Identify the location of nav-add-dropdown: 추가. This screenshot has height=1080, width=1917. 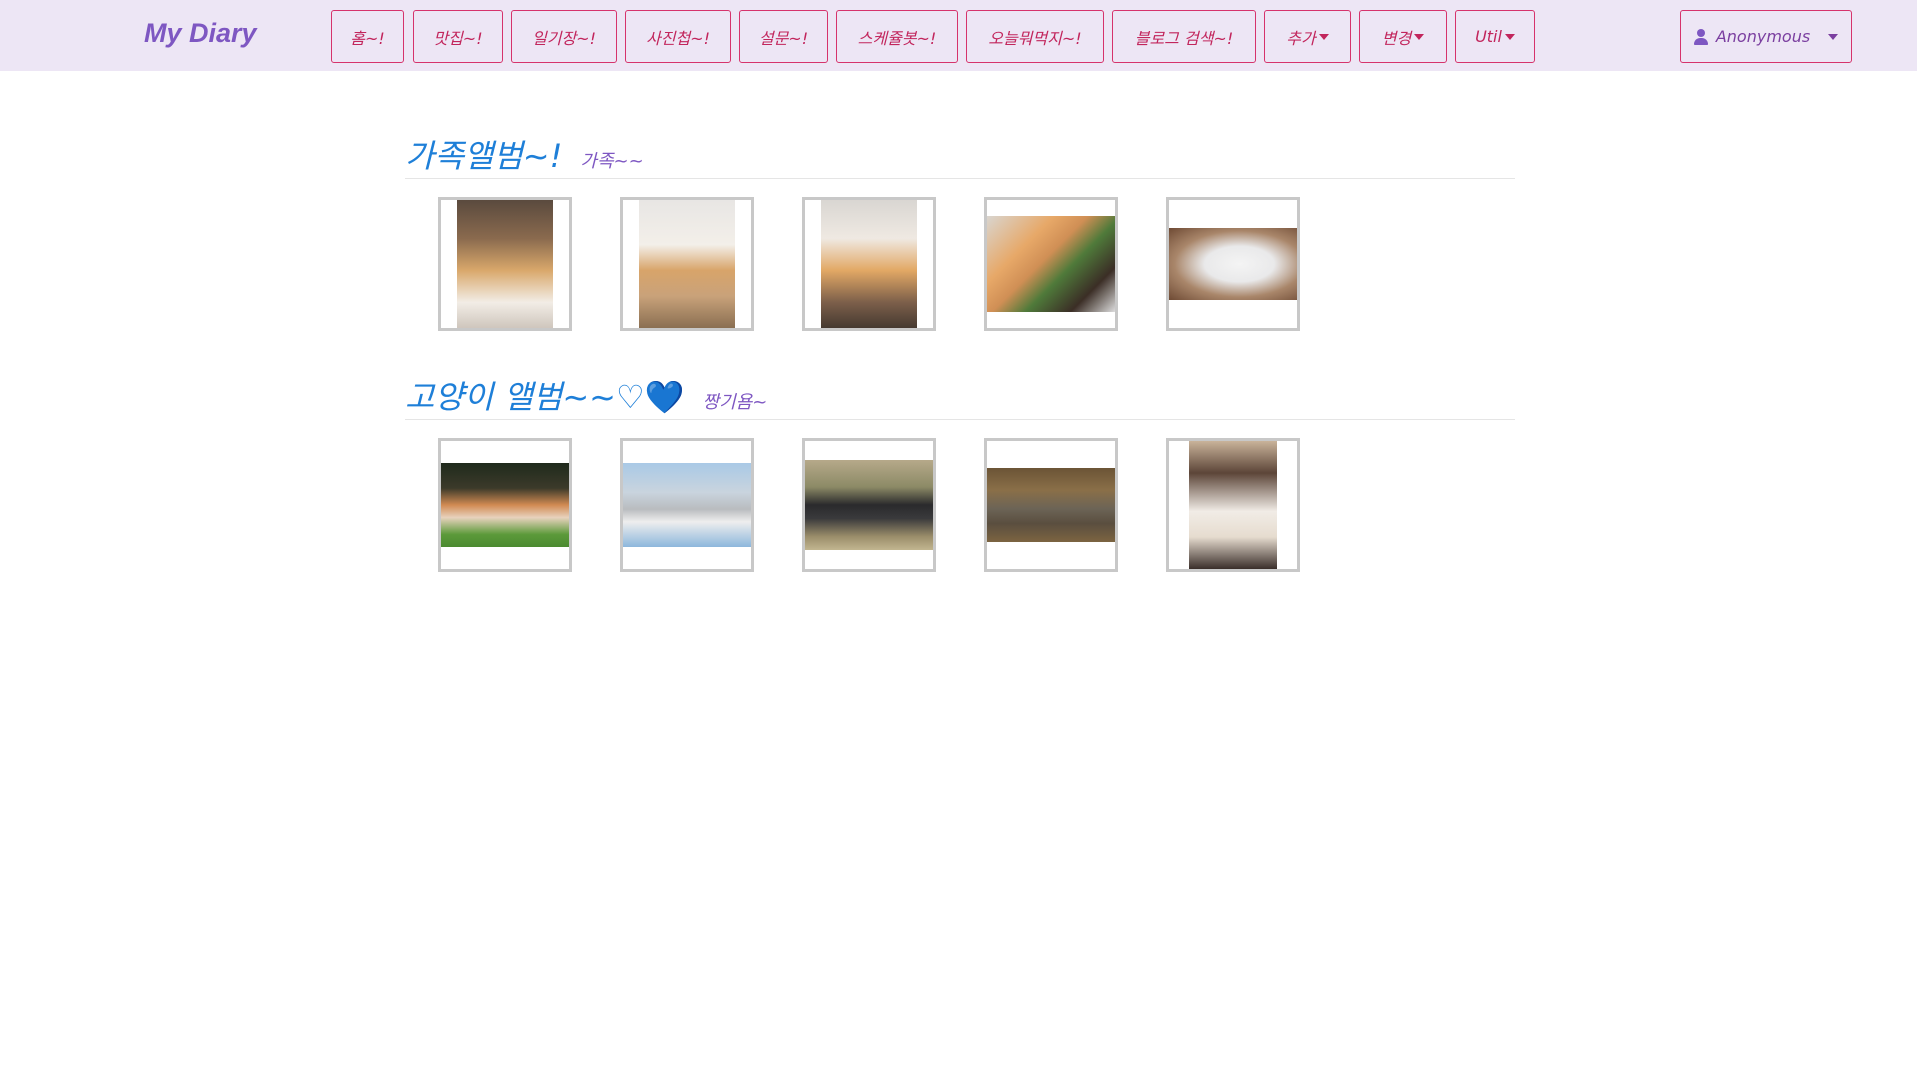
(1307, 36).